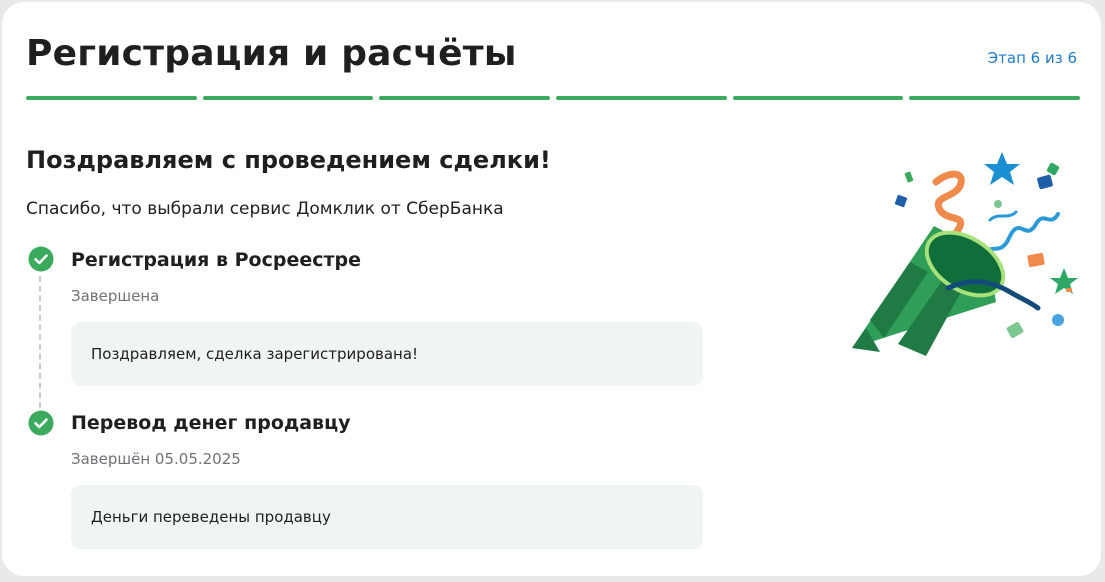  I want to click on step-status-registration: Завершена, so click(115, 296).